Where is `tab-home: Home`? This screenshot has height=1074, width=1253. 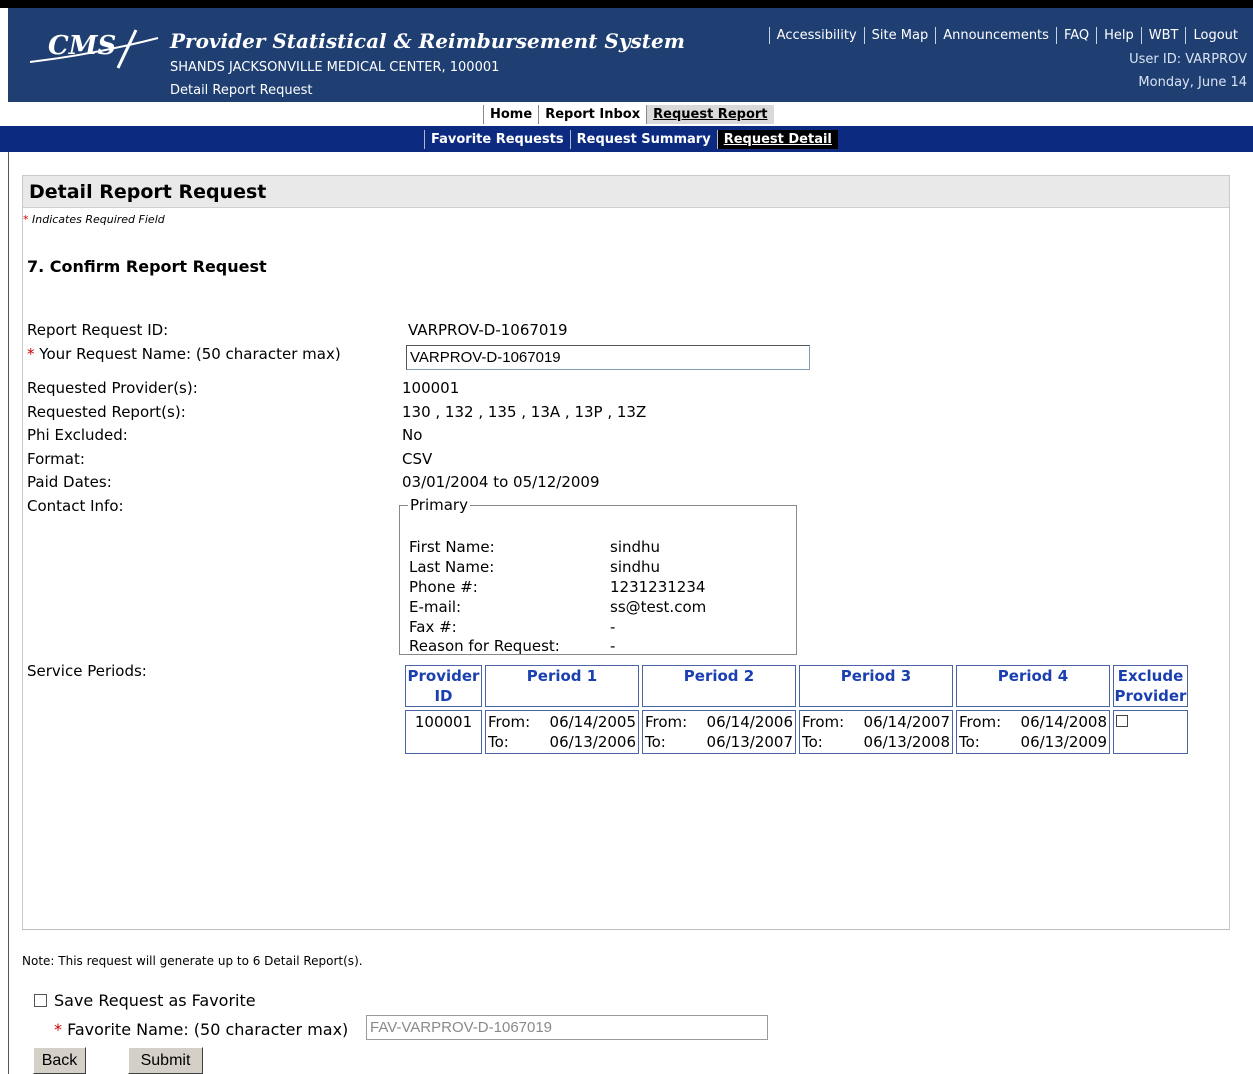 tab-home: Home is located at coordinates (510, 114).